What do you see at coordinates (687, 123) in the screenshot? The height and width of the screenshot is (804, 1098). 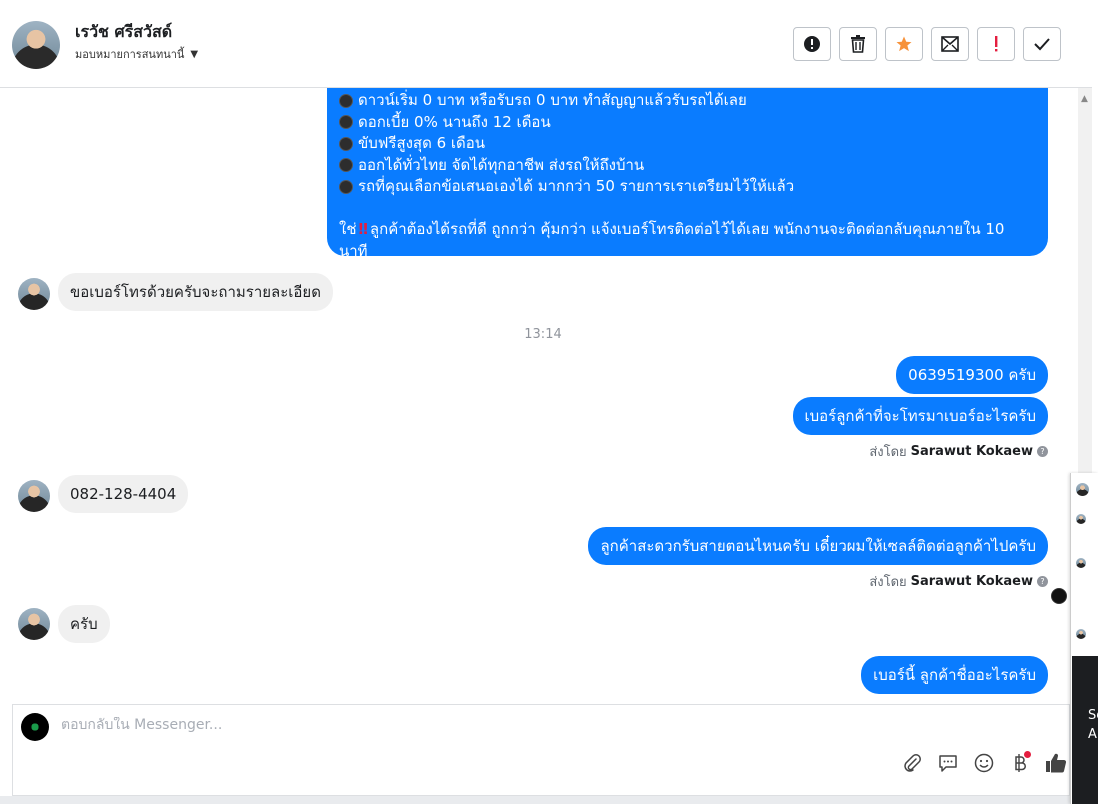 I see `promo-line: ดอกเบี้ย 0% นานถึง 12 เดือน` at bounding box center [687, 123].